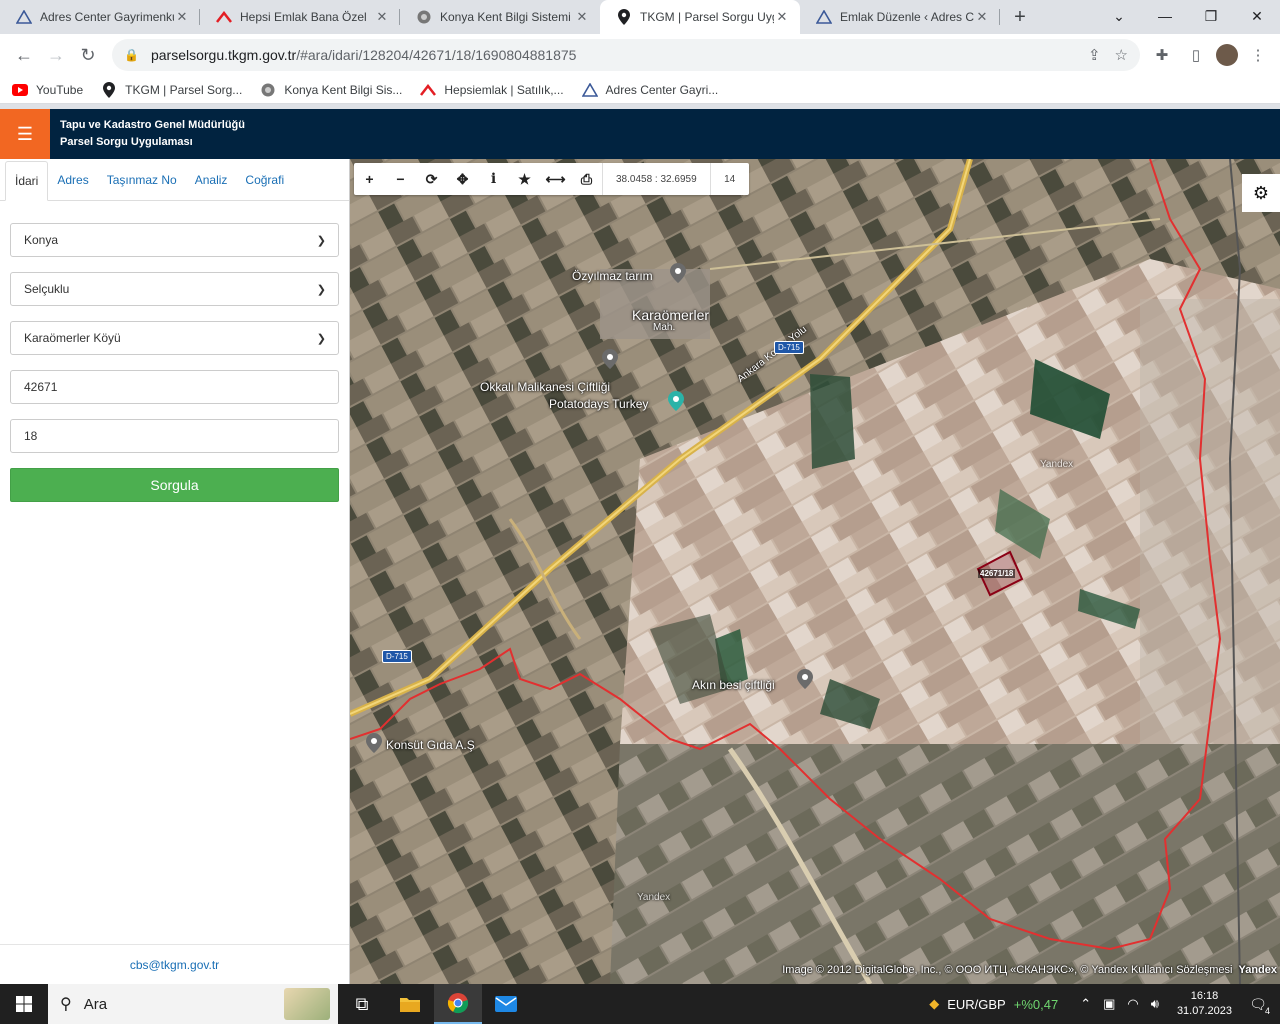 This screenshot has width=1280, height=1024. What do you see at coordinates (397, 656) in the screenshot?
I see `road-badge: D-715` at bounding box center [397, 656].